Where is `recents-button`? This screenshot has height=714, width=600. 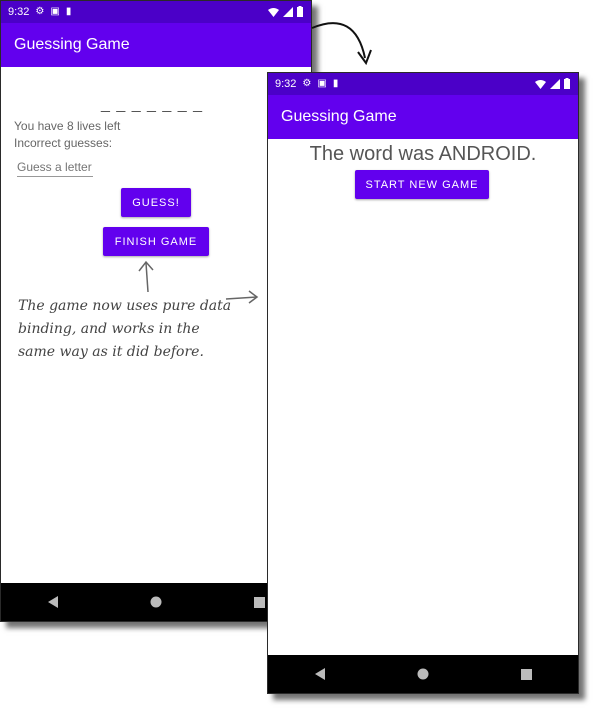
recents-button is located at coordinates (526, 674).